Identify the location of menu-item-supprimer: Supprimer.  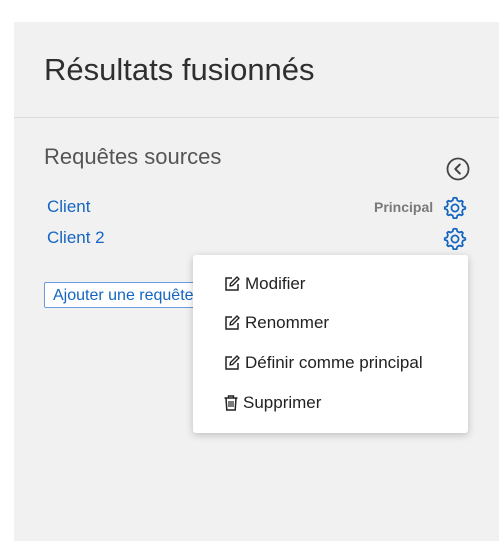
(272, 403).